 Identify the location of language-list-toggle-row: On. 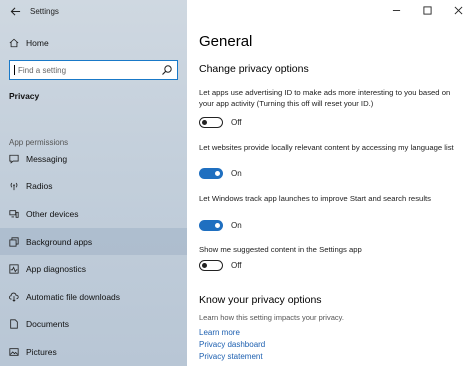
(220, 173).